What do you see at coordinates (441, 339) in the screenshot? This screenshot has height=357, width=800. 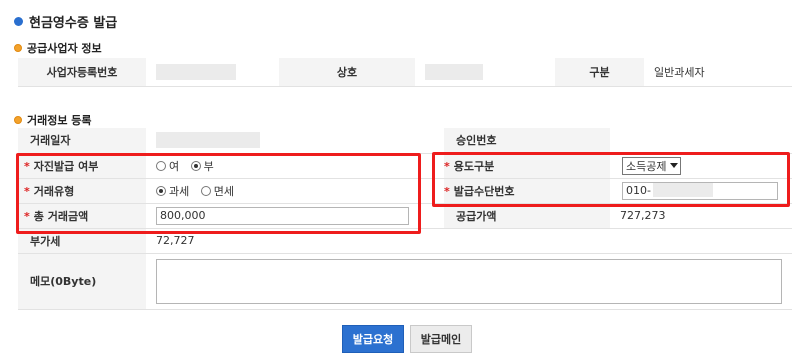 I see `issue-main-button: 발급메인` at bounding box center [441, 339].